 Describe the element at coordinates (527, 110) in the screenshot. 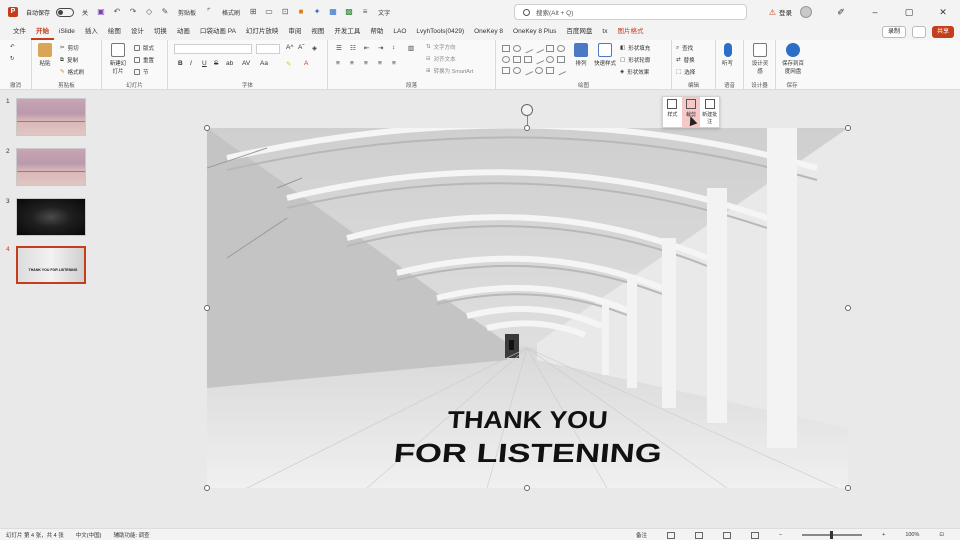

I see `rotate-handle` at that location.